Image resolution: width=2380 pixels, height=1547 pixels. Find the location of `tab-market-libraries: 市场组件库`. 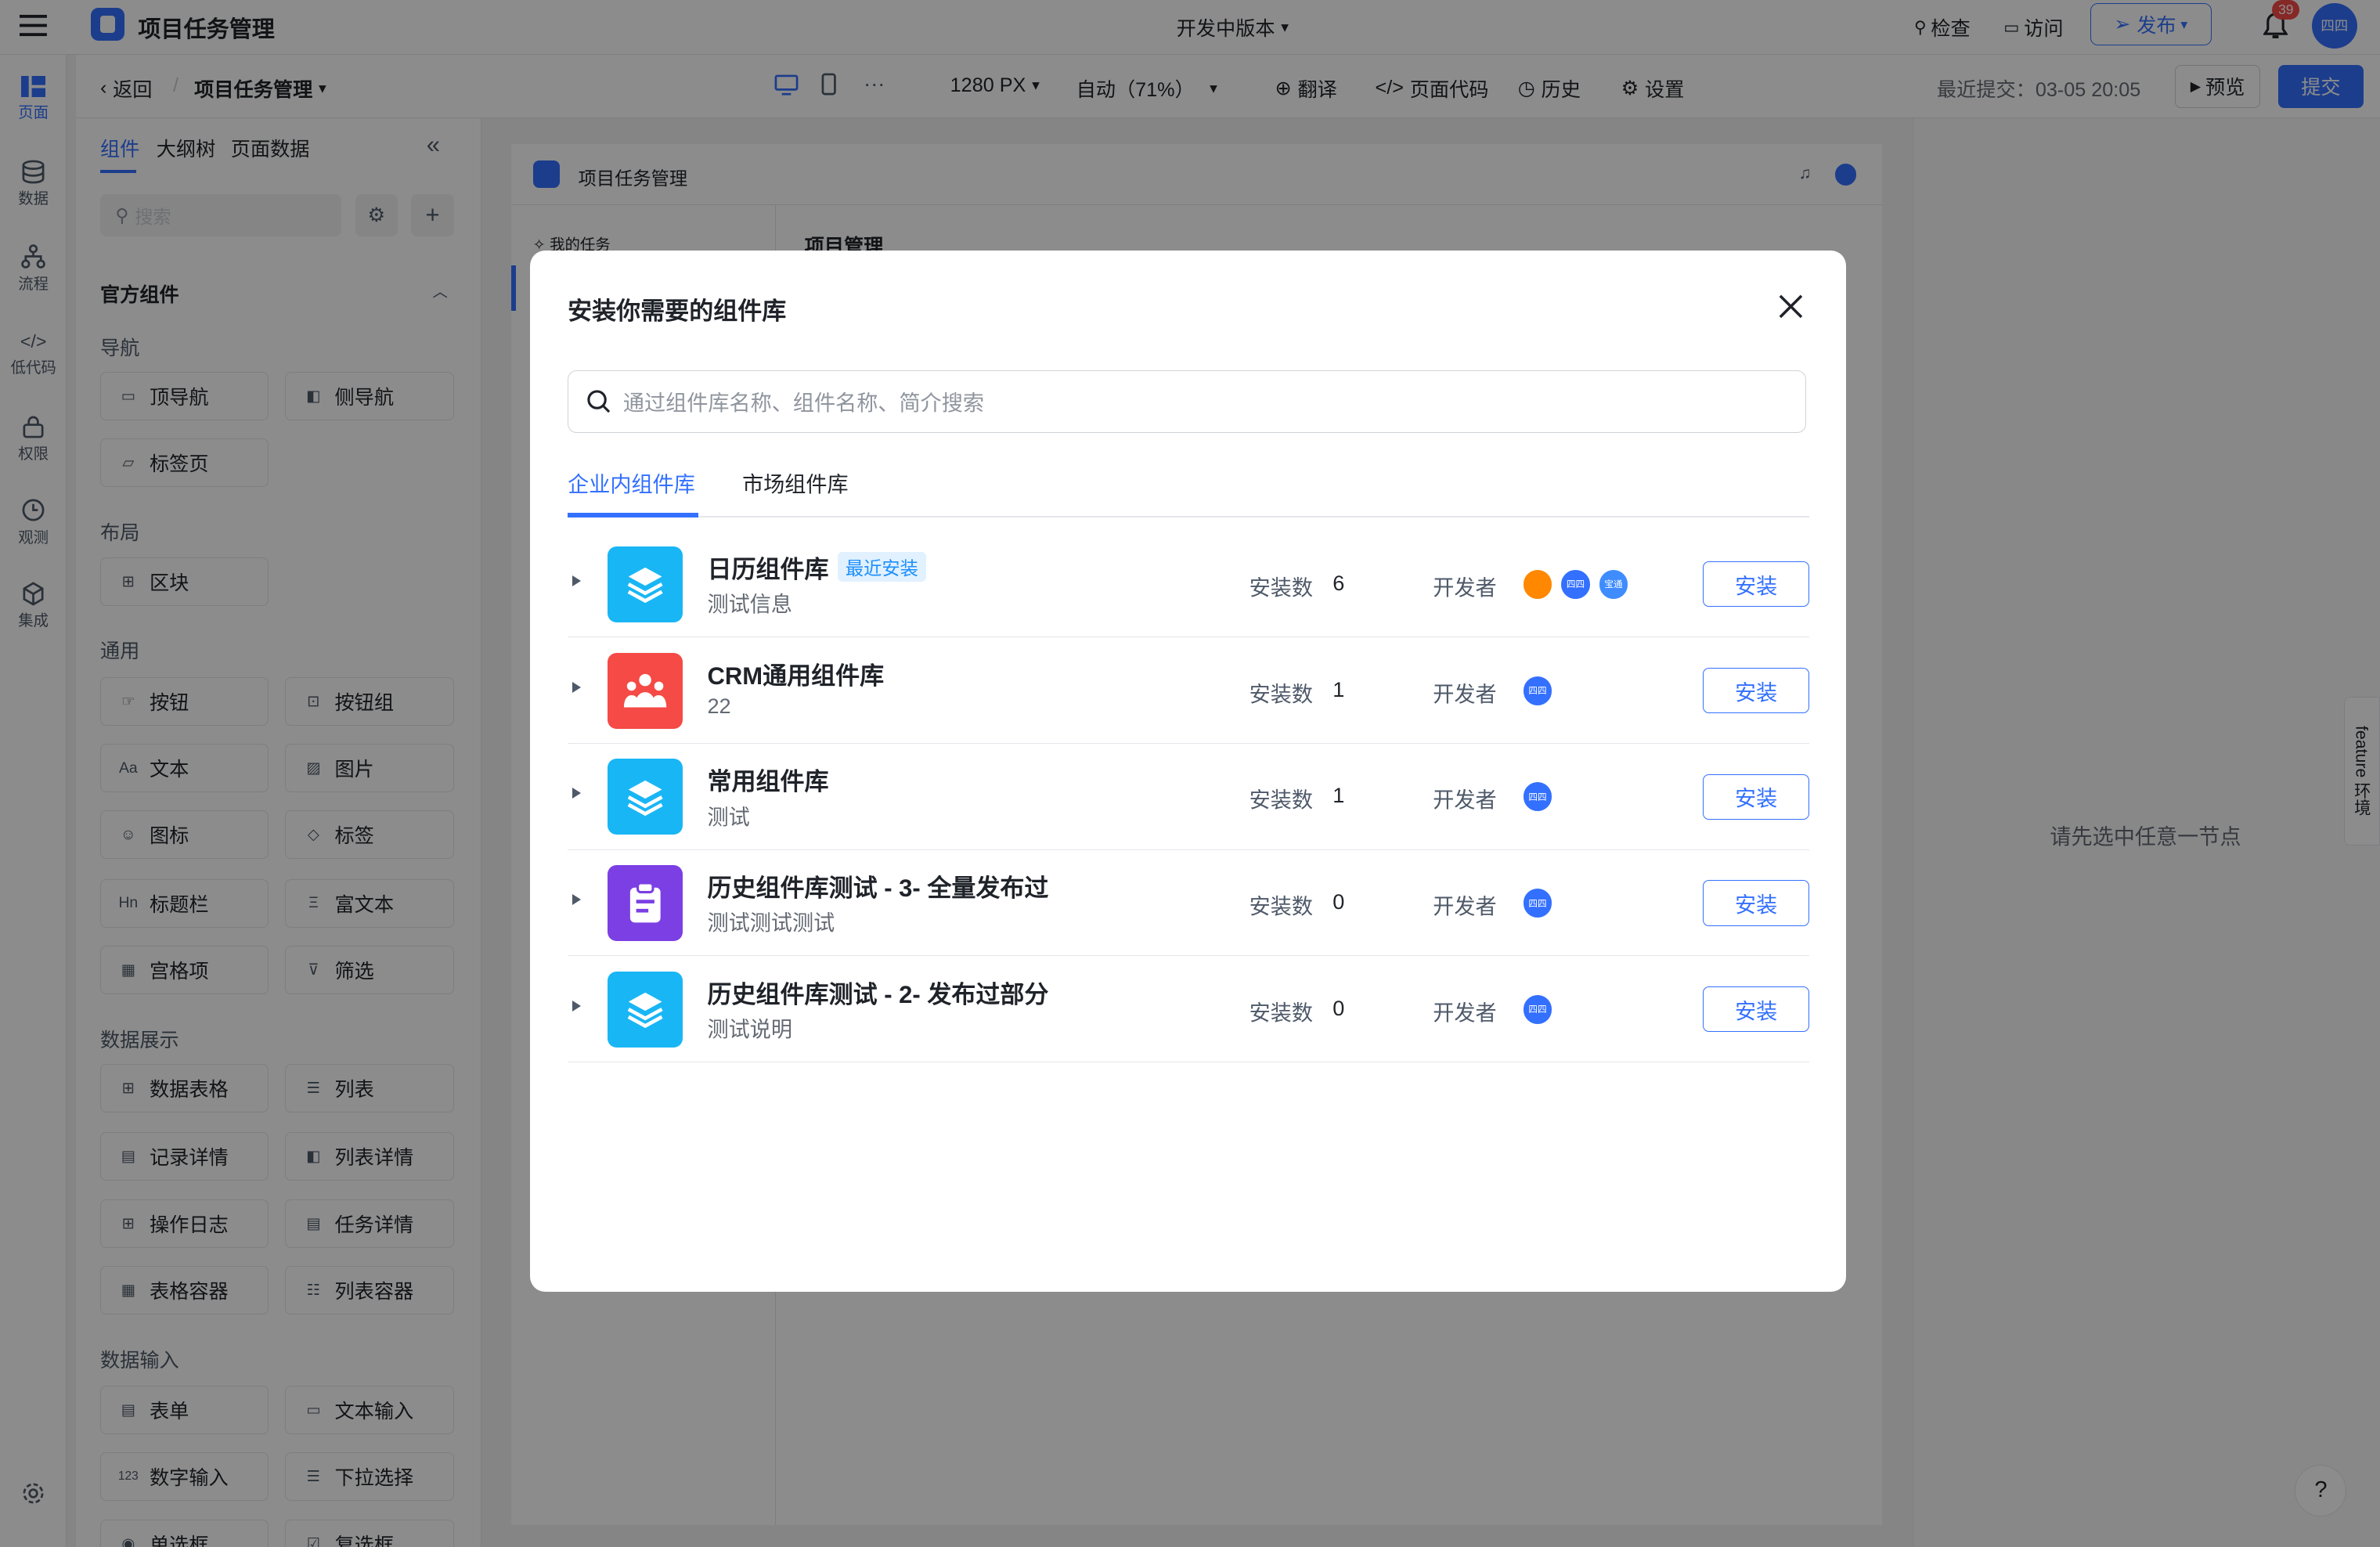

tab-market-libraries: 市场组件库 is located at coordinates (795, 482).